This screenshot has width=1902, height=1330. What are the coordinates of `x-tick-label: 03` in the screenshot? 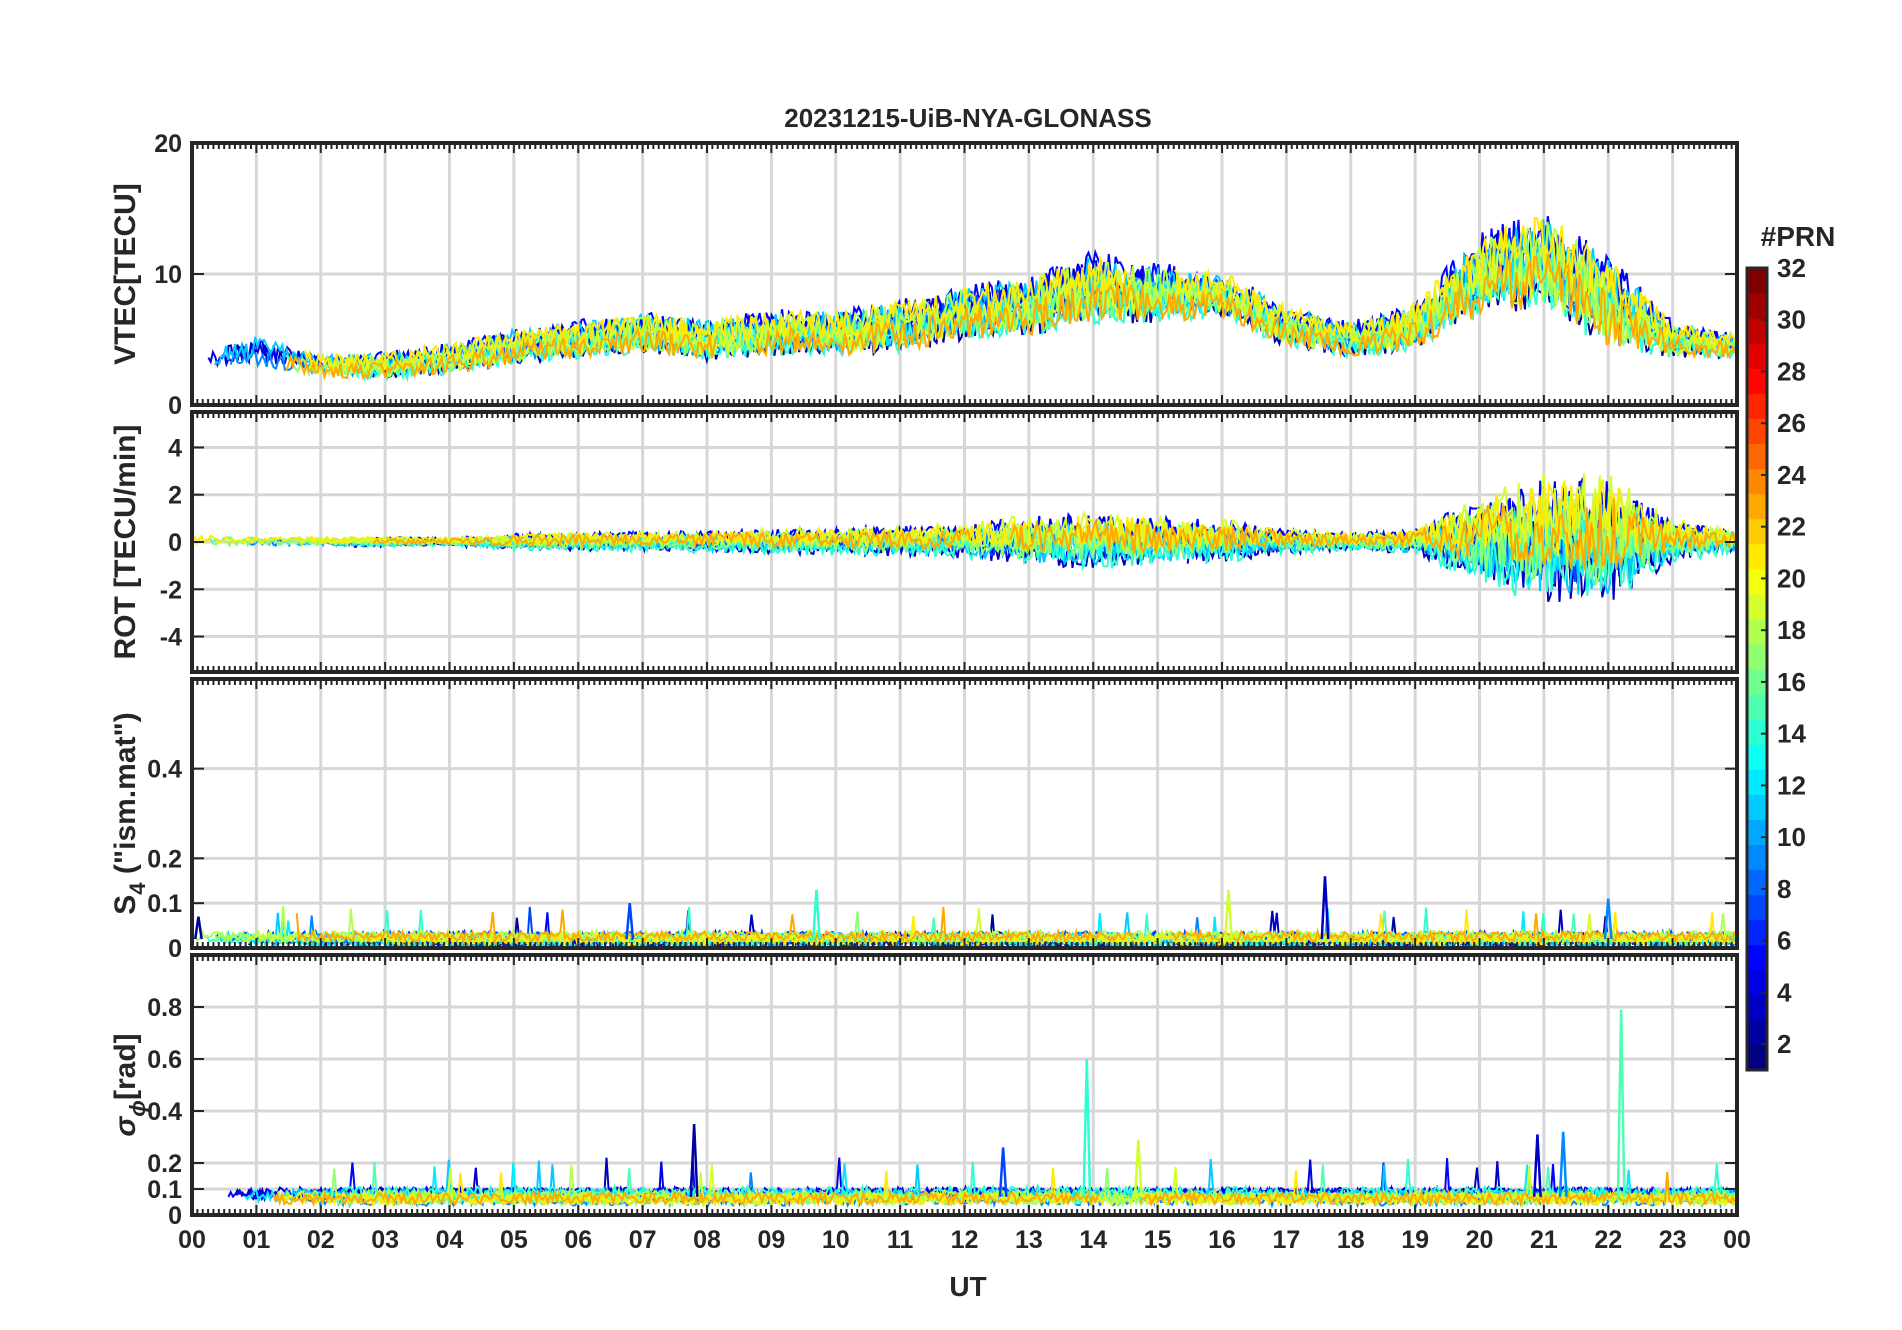 It's located at (385, 1240).